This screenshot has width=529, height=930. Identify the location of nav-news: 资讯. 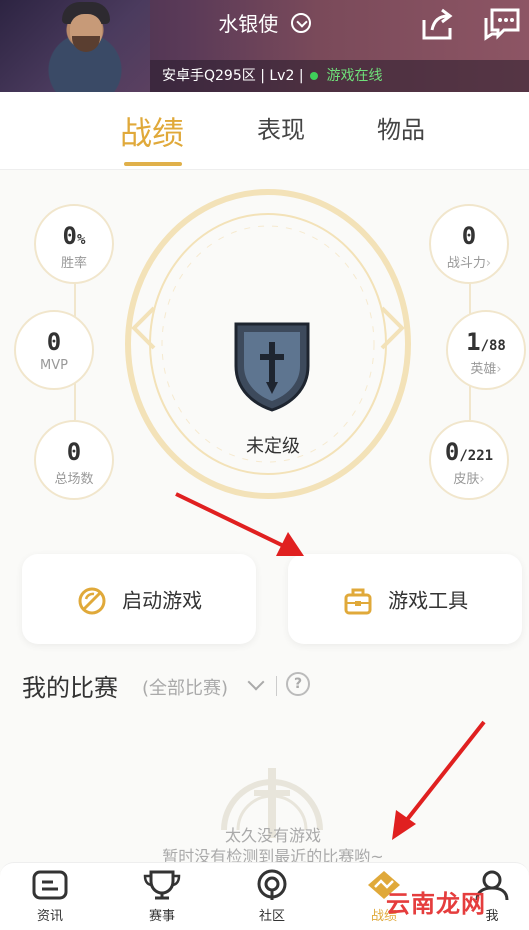
(50, 896).